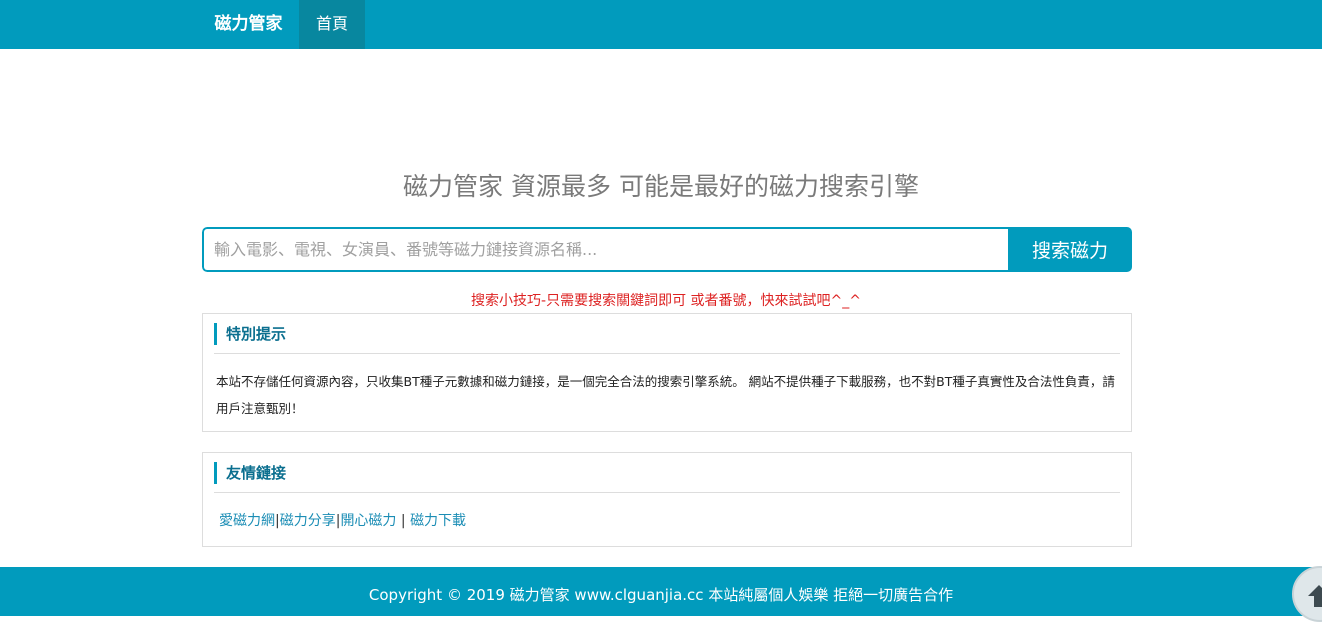 The image size is (1322, 624). What do you see at coordinates (368, 521) in the screenshot?
I see `friend-link-3: 開心磁力` at bounding box center [368, 521].